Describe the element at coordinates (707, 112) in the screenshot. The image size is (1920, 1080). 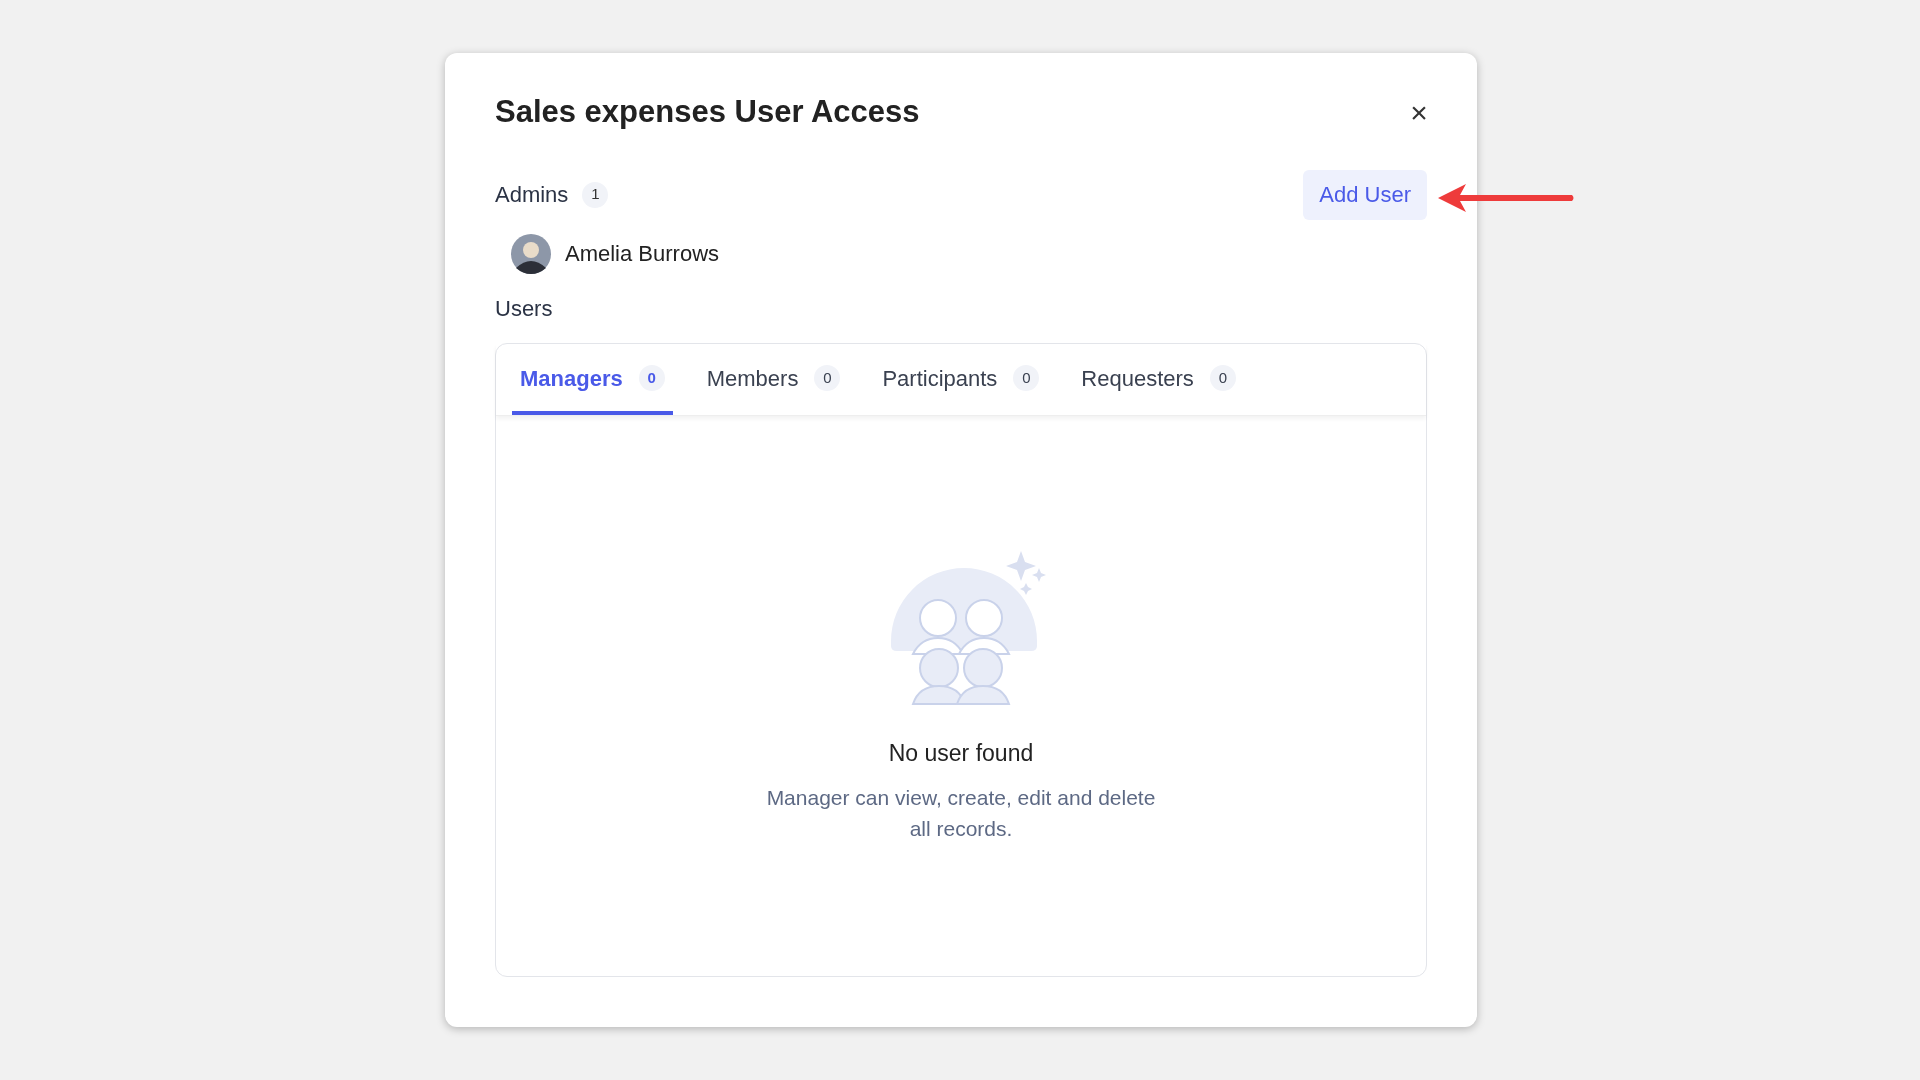
I see `dialog-title: Sales expenses User Access` at that location.